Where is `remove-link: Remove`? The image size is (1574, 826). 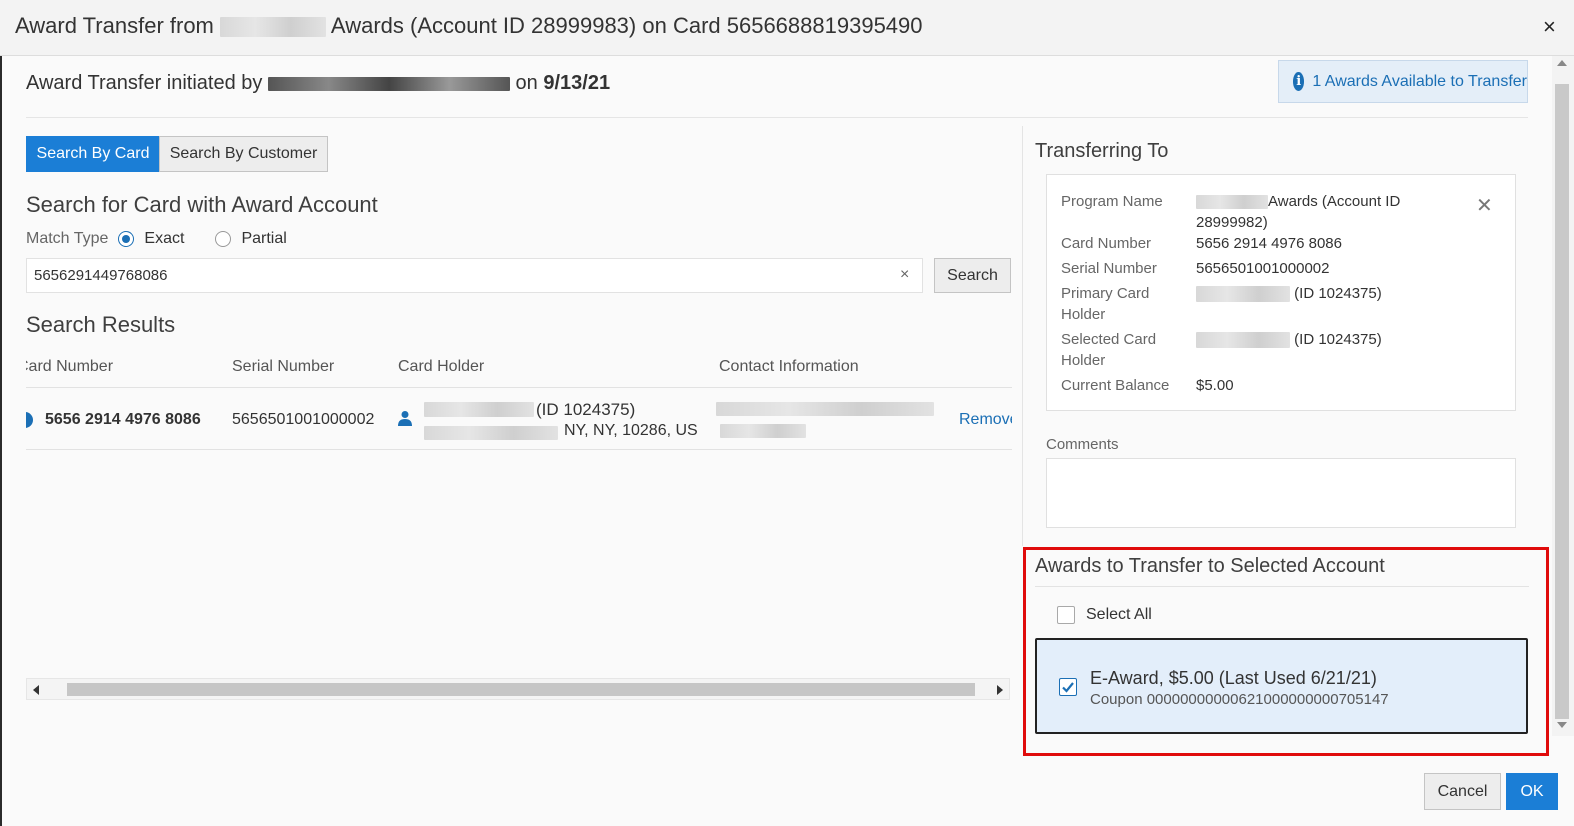
remove-link: Remove is located at coordinates (985, 420).